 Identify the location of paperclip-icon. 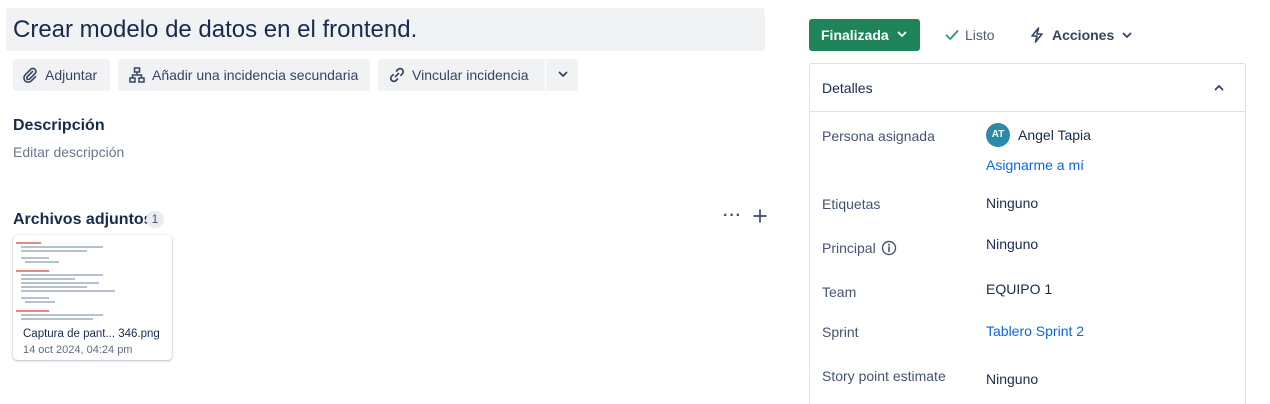
(30, 75).